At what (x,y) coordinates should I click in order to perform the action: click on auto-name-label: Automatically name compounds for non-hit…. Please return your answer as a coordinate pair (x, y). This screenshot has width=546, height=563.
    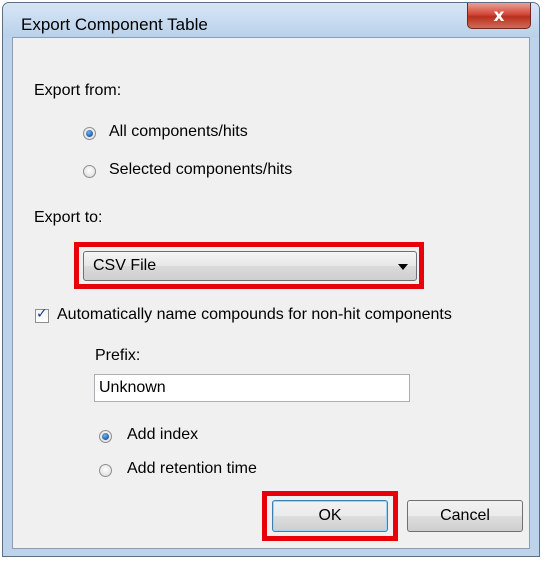
    Looking at the image, I should click on (254, 315).